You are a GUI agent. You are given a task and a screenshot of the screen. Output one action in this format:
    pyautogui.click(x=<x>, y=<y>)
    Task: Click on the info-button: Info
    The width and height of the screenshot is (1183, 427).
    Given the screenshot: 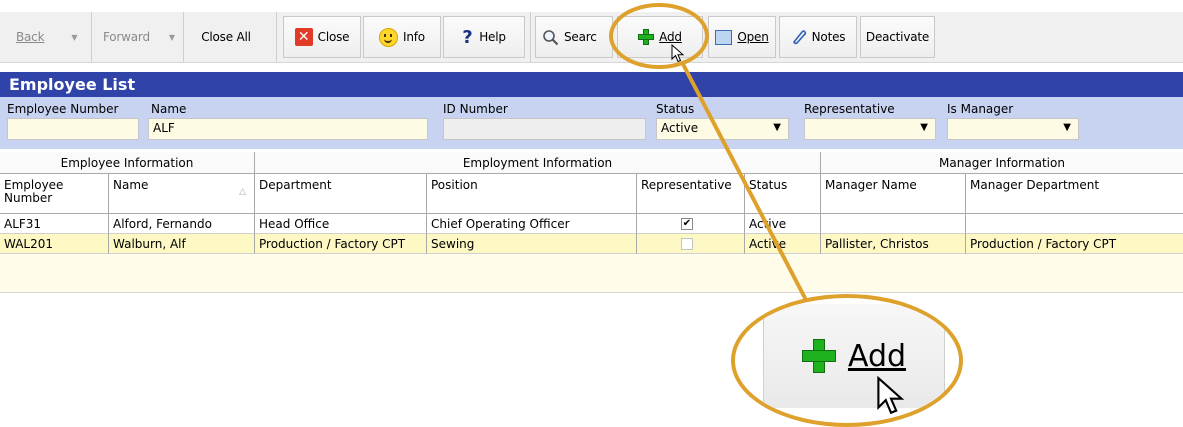 What is the action you would take?
    pyautogui.click(x=402, y=37)
    